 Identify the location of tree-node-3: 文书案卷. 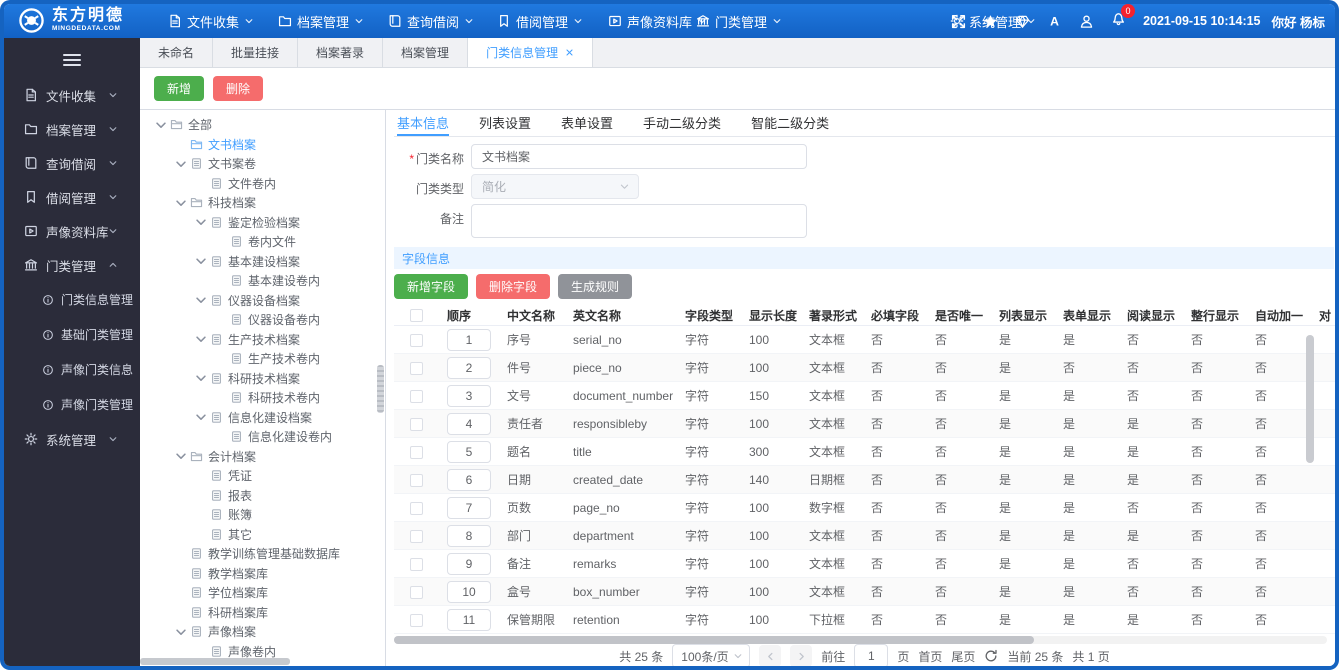
(262, 164).